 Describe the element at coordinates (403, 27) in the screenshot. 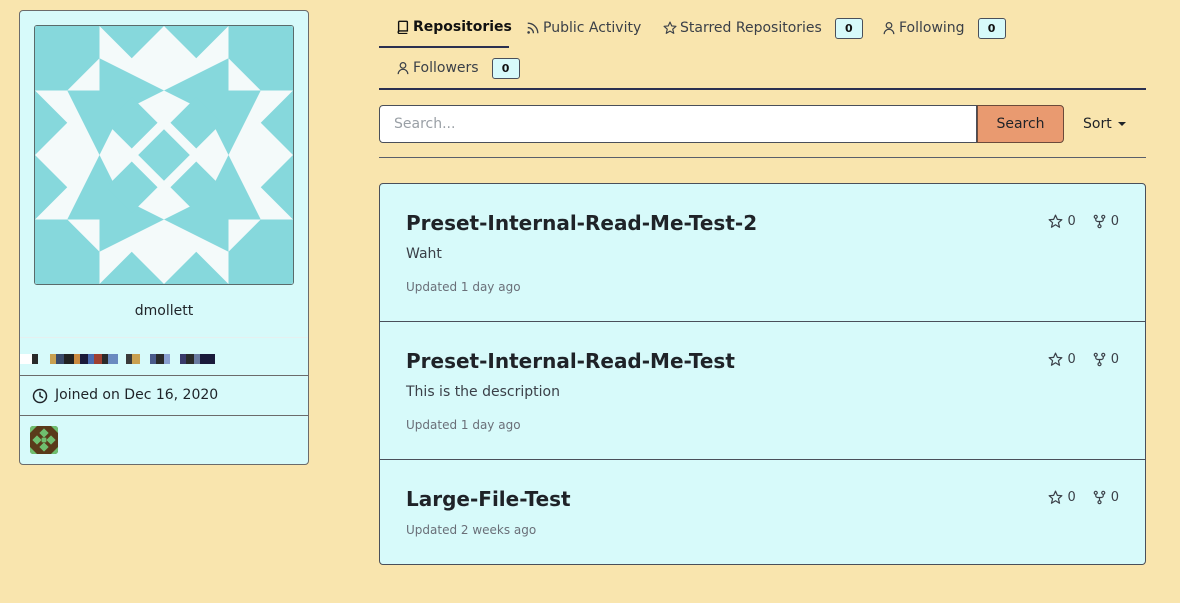

I see `repo-icon` at that location.